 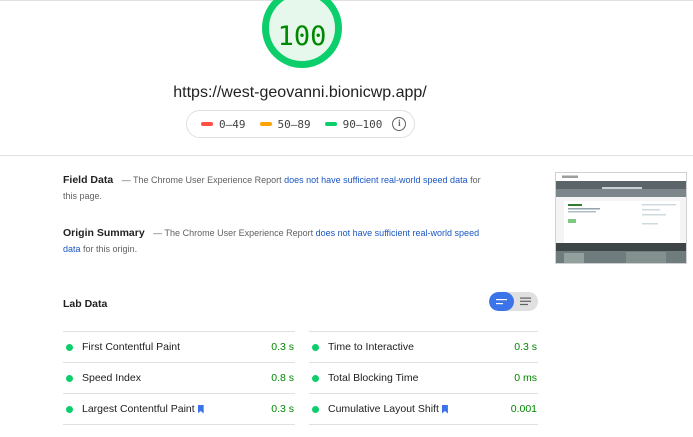 I want to click on legend-item-pass: 90–100, so click(x=353, y=124).